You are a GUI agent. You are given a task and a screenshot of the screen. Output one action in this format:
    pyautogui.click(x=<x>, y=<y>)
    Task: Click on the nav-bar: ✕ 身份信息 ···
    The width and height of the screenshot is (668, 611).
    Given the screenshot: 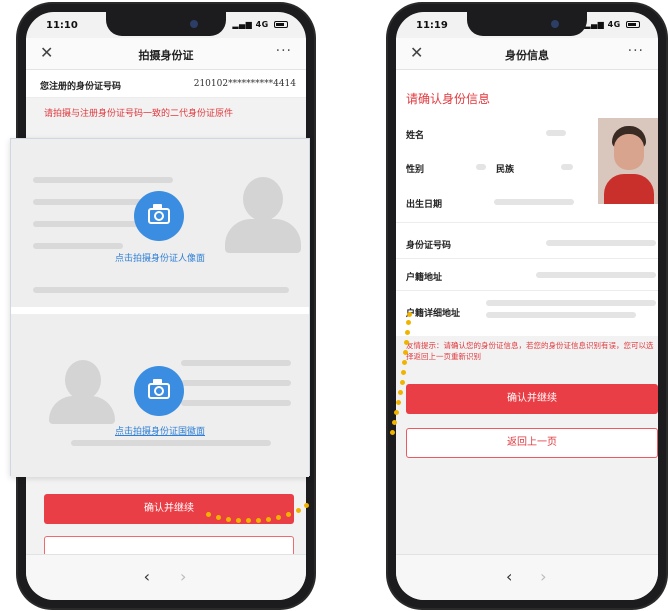 What is the action you would take?
    pyautogui.click(x=527, y=54)
    